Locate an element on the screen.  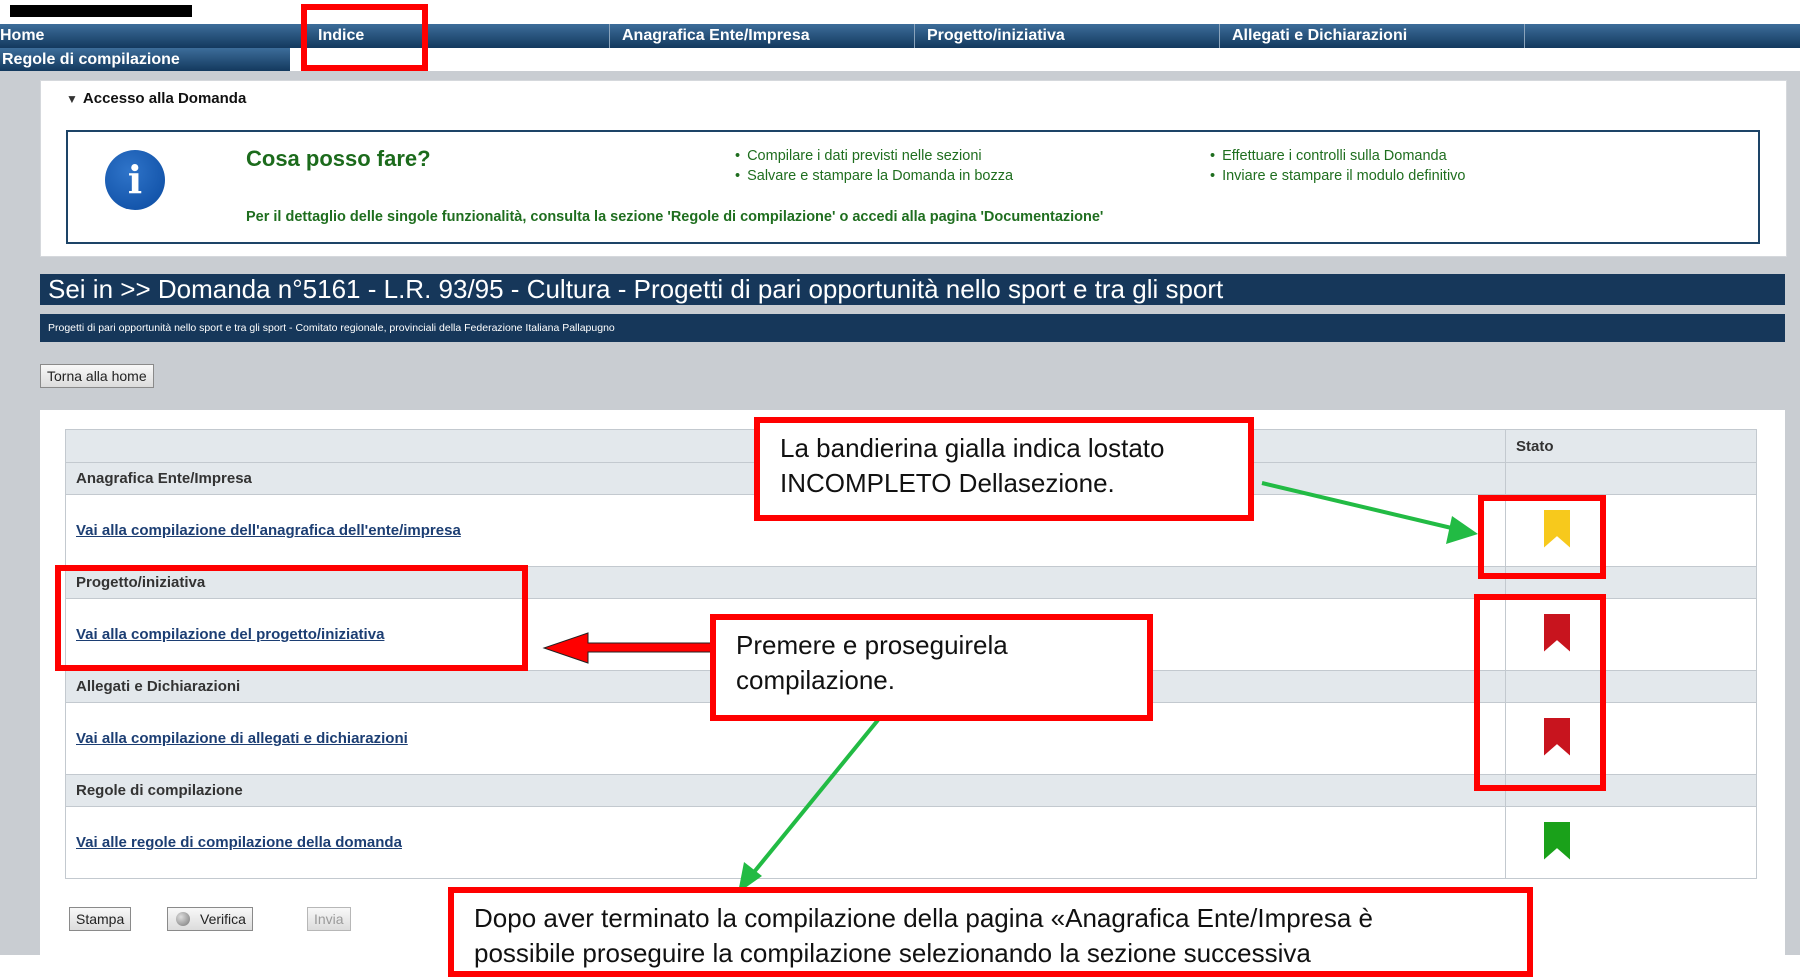
callout-text: La bandierina gialla indica lostato is located at coordinates (972, 448).